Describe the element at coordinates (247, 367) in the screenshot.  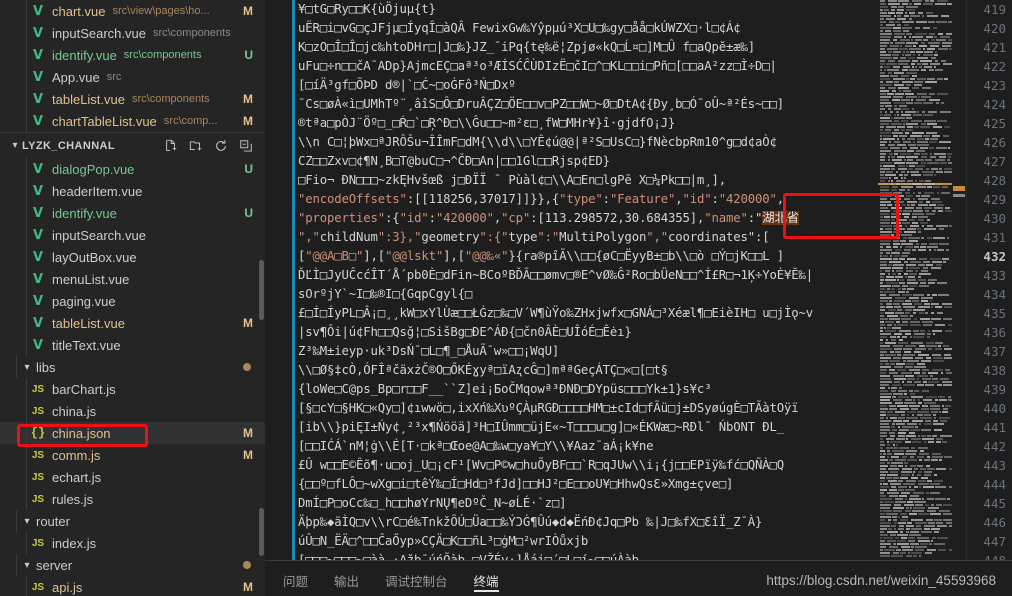
I see `folder-change-dot` at that location.